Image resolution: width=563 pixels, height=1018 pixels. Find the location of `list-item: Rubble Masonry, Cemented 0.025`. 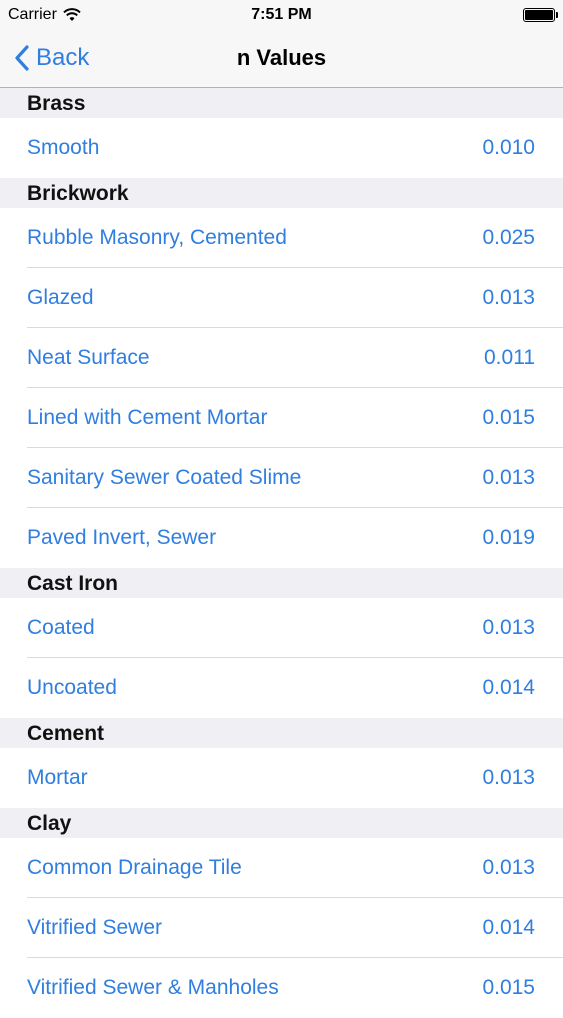

list-item: Rubble Masonry, Cemented 0.025 is located at coordinates (281, 238).